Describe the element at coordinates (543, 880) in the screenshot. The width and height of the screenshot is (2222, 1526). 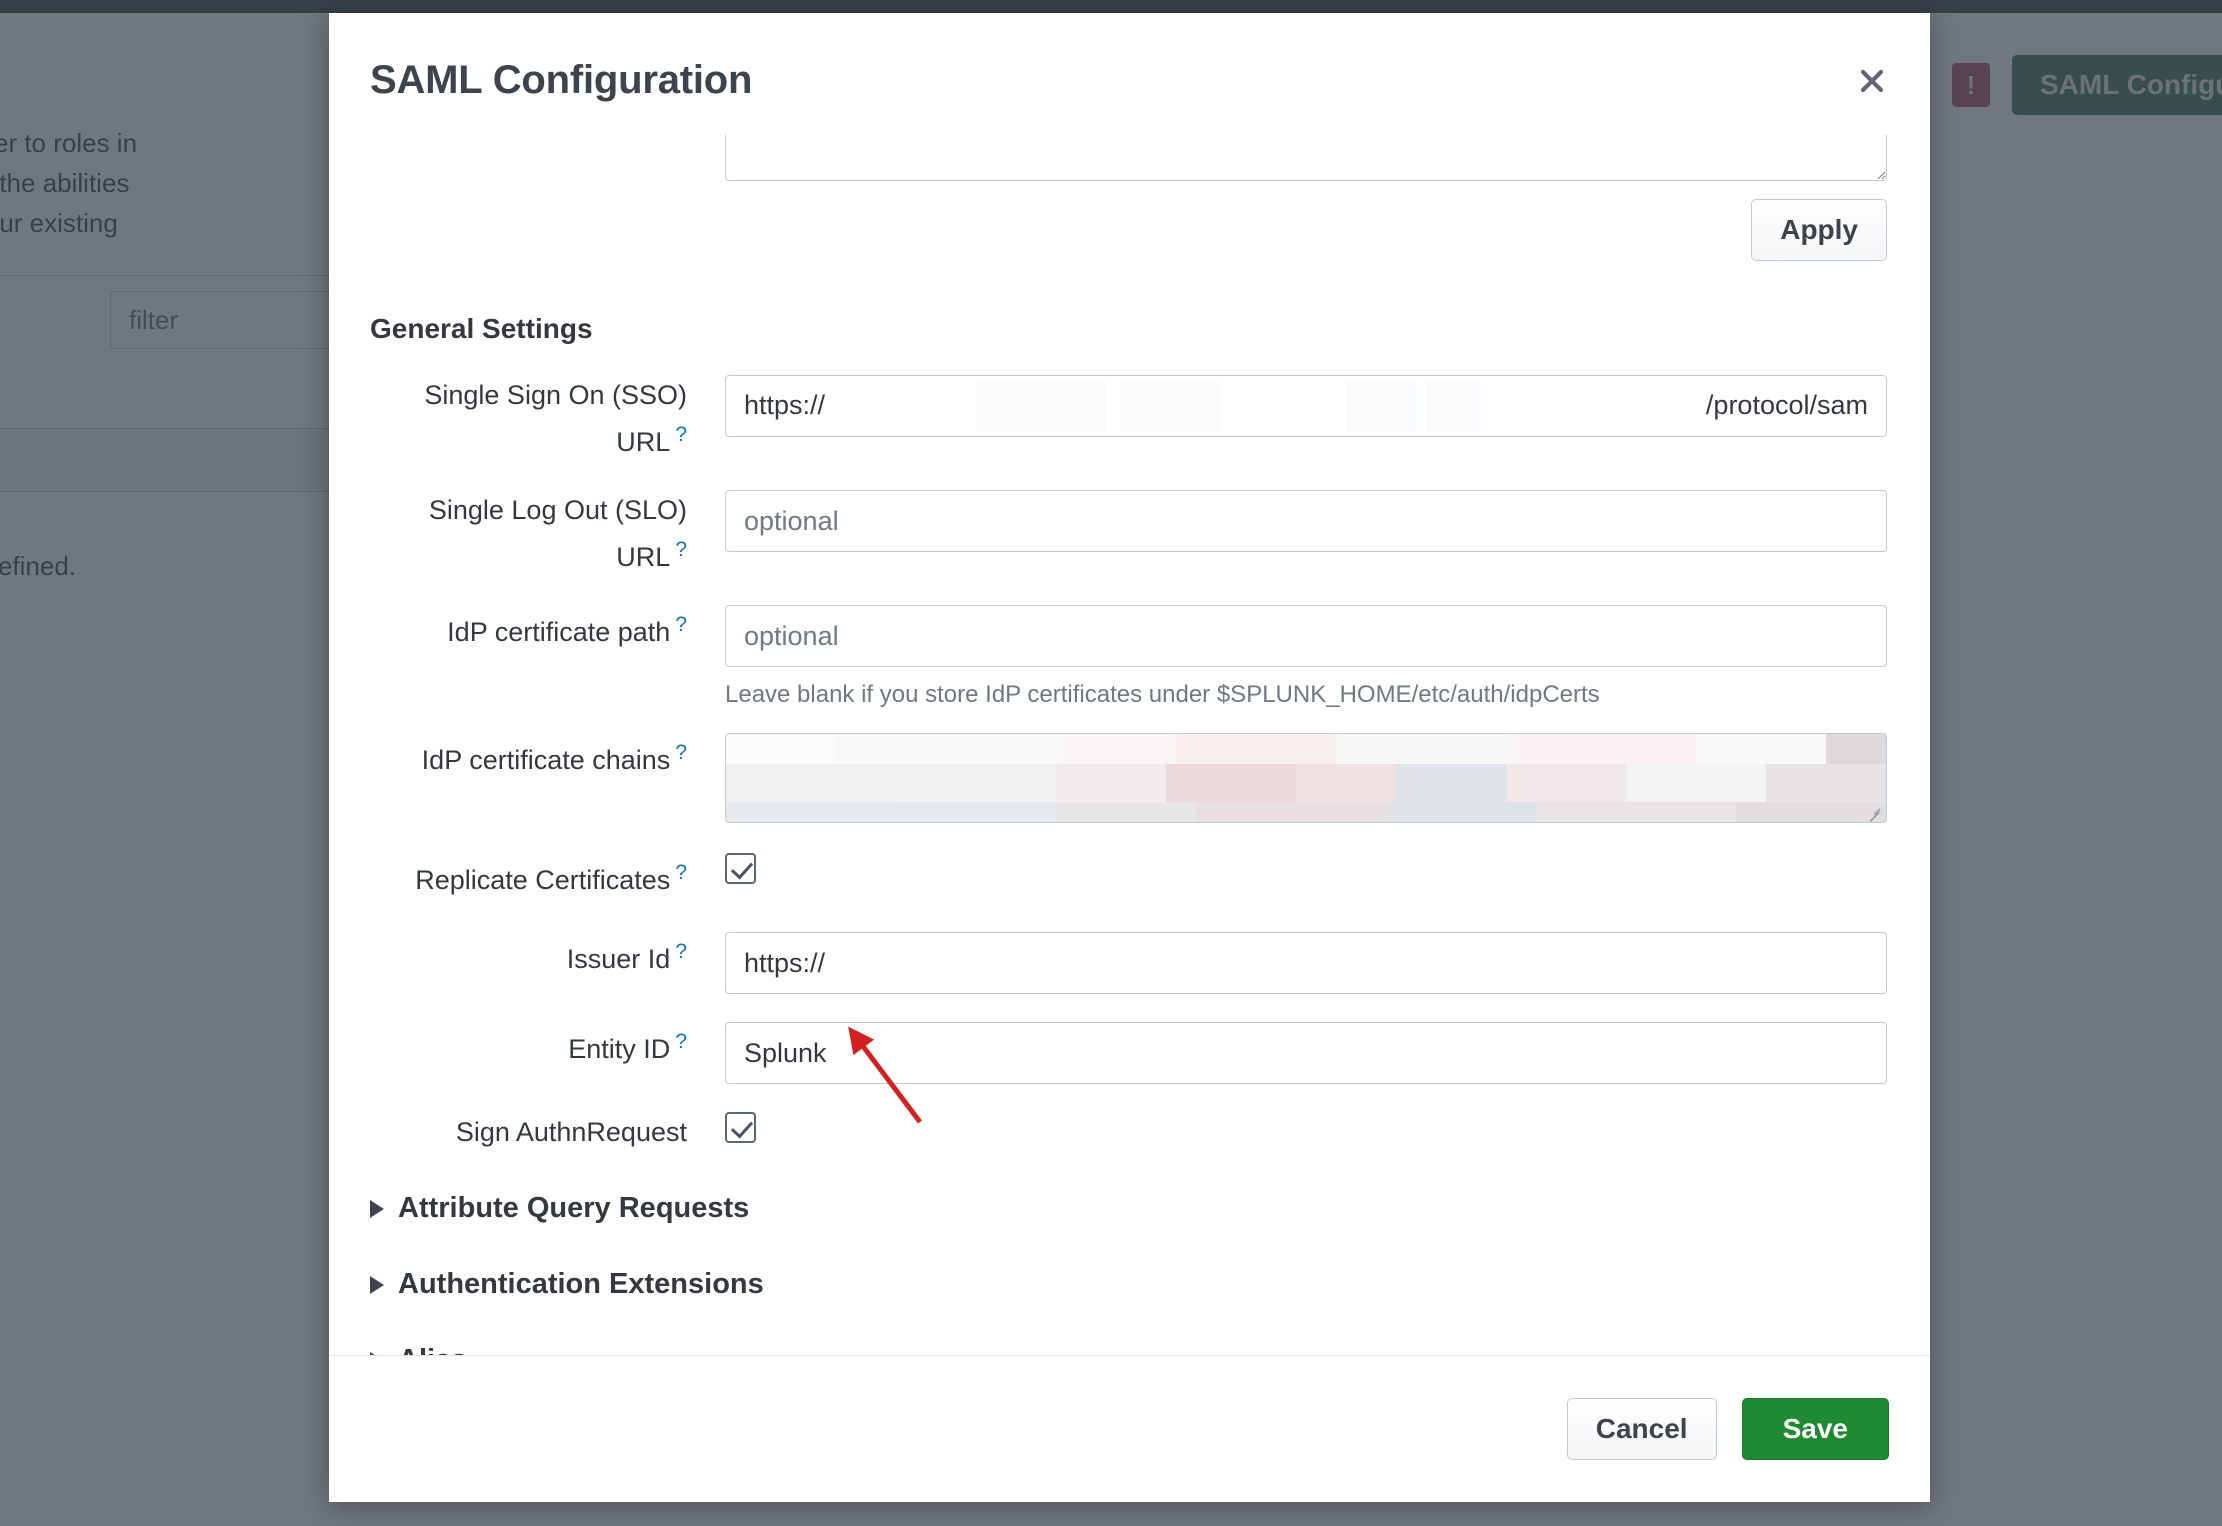
I see `replicate-certificates-label-text: Replicate Certificates` at that location.